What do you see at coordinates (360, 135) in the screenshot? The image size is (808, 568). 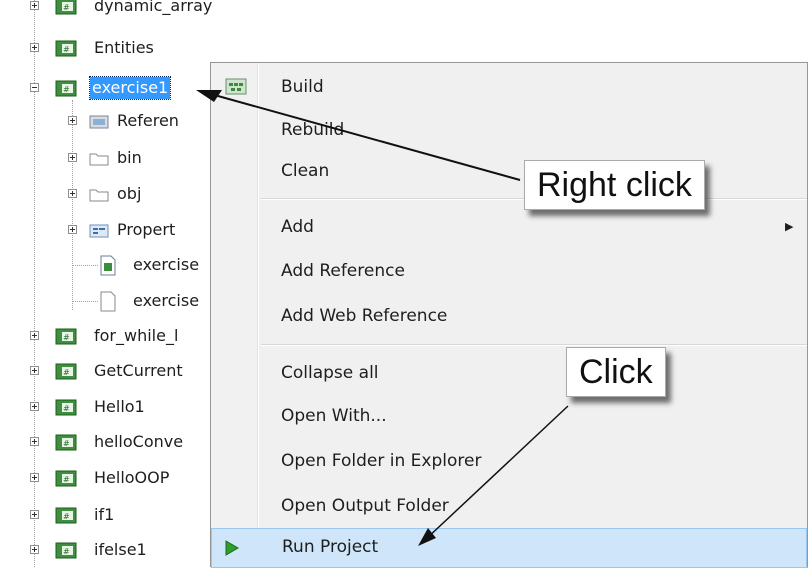 I see `right-click-arrow-line` at bounding box center [360, 135].